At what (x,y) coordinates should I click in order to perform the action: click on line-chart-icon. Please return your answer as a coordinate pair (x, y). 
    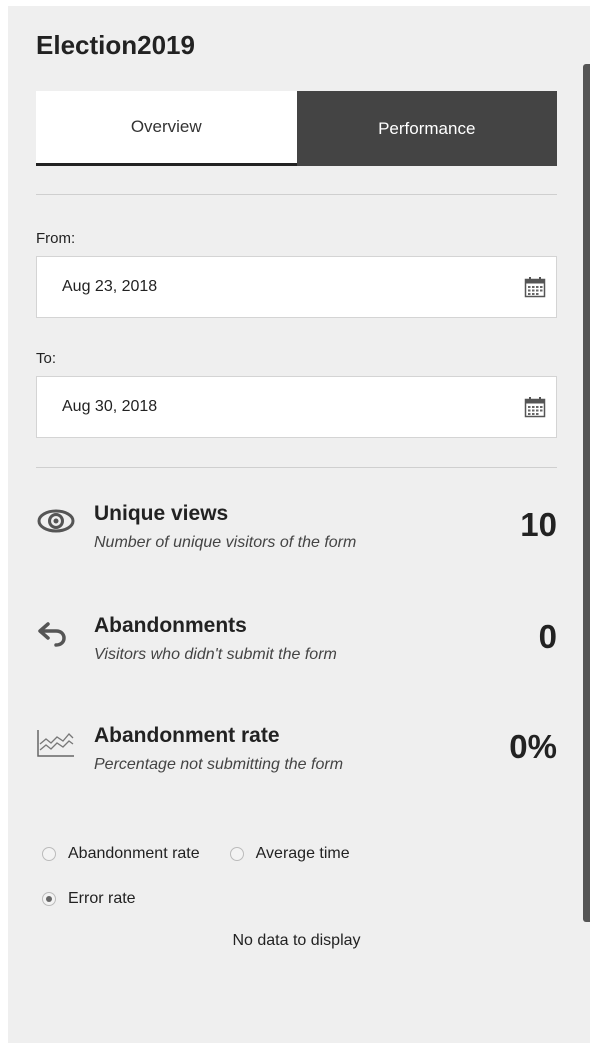
    Looking at the image, I should click on (55, 743).